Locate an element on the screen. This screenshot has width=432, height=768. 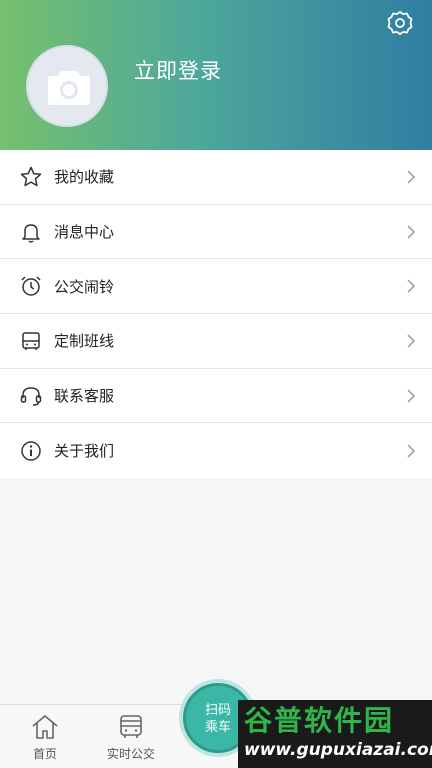
watermark: 谷普软件园 www.gupuxiazai.com is located at coordinates (335, 734).